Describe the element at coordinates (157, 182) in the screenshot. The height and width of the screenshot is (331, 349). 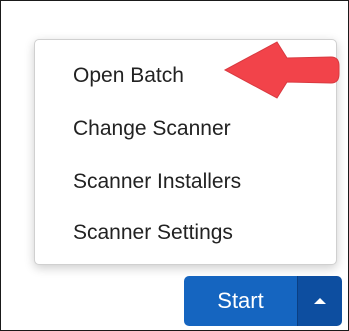
I see `menu-item-scanner-installers: Scanner Installers` at that location.